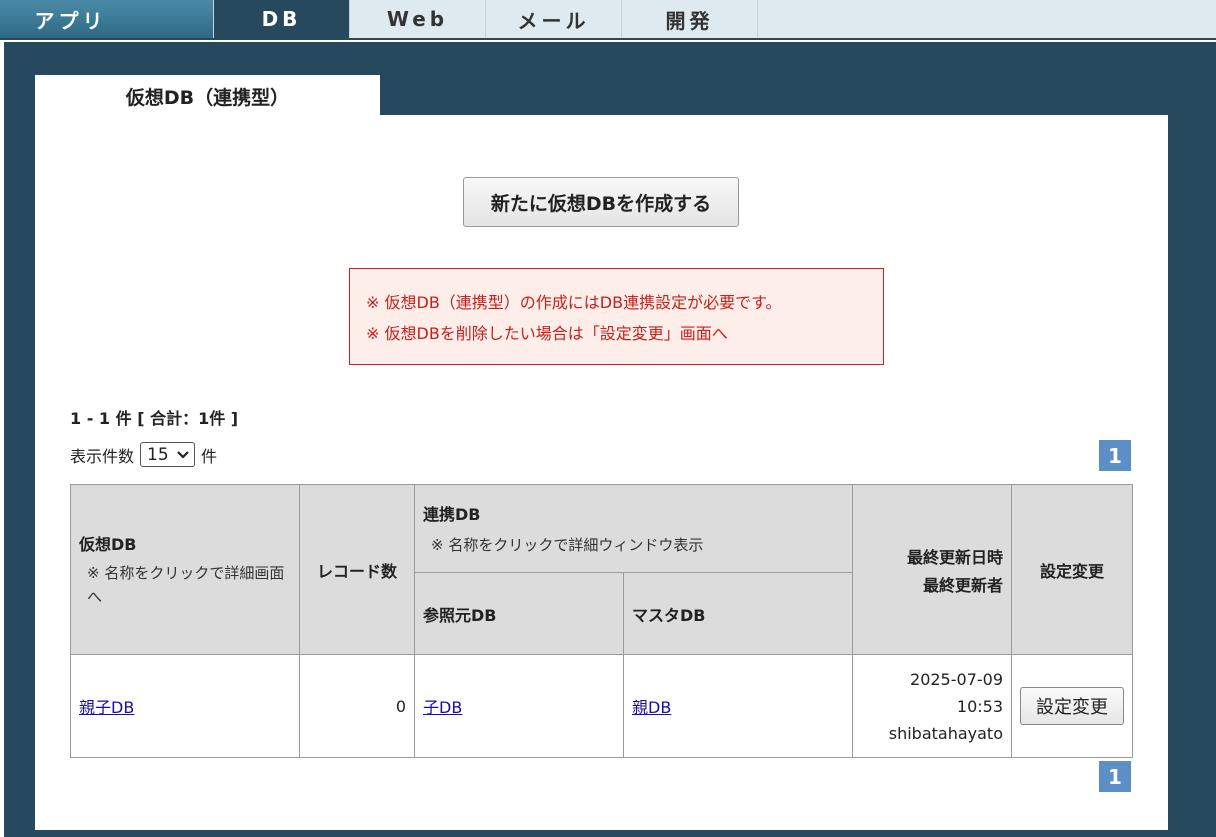 This screenshot has height=837, width=1216. Describe the element at coordinates (108, 544) in the screenshot. I see `header-virtual-db-label: 仮想DB` at that location.